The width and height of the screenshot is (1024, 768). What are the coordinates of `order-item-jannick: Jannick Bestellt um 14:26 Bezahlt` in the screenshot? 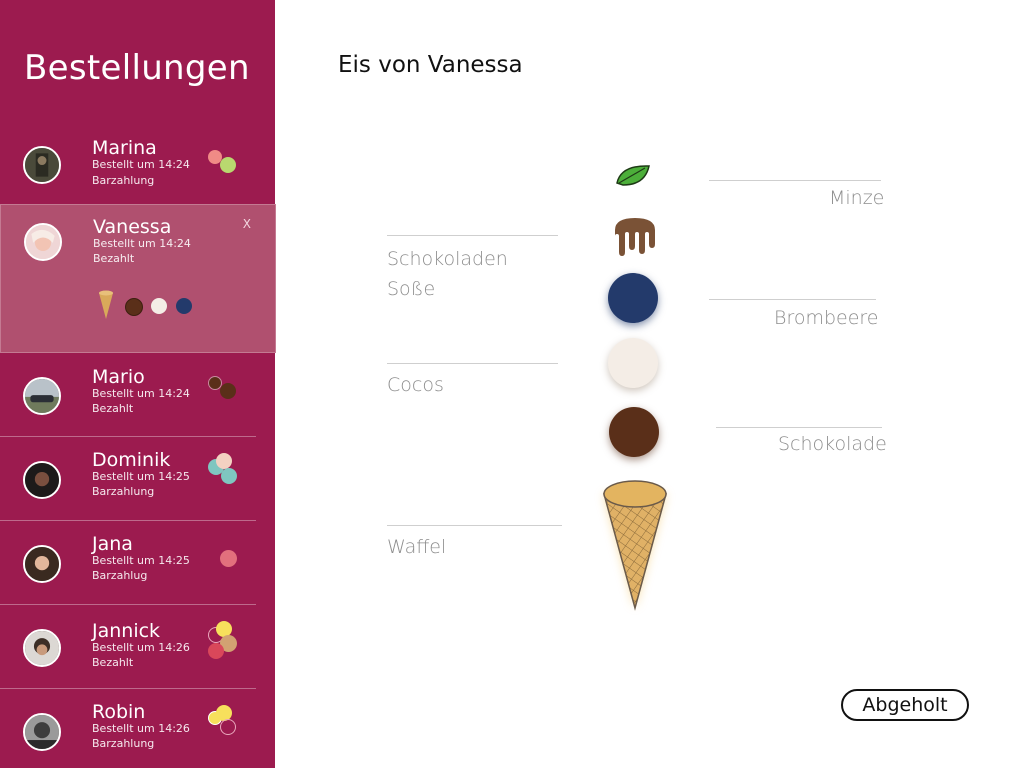 It's located at (137, 646).